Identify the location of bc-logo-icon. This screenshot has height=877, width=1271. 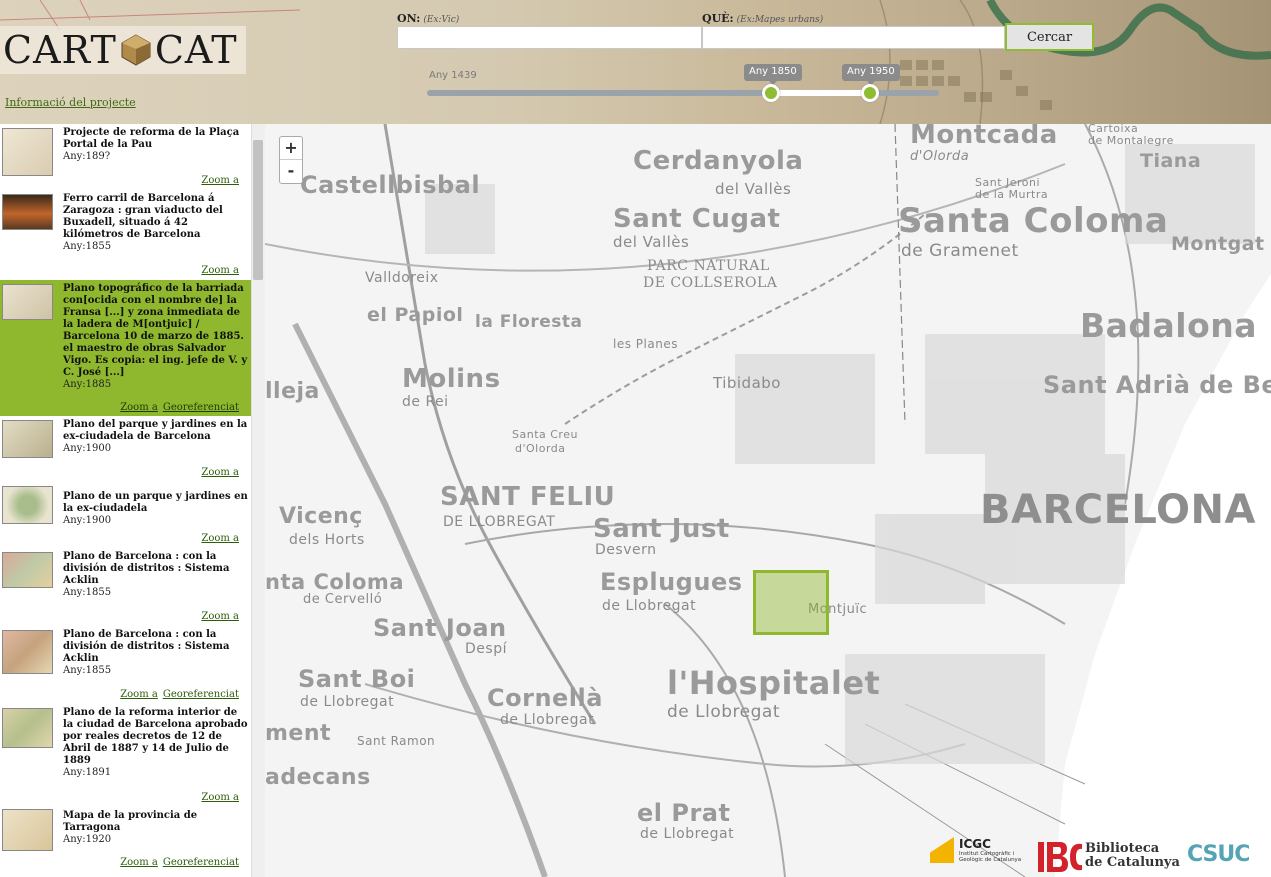
(1060, 857).